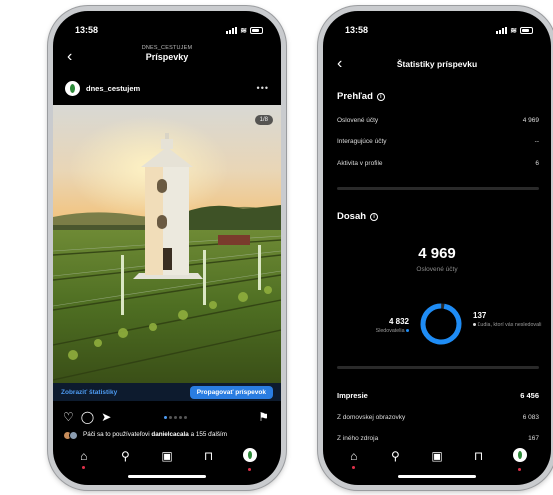  What do you see at coordinates (171, 88) in the screenshot?
I see `post-username: dnes_cestujem` at bounding box center [171, 88].